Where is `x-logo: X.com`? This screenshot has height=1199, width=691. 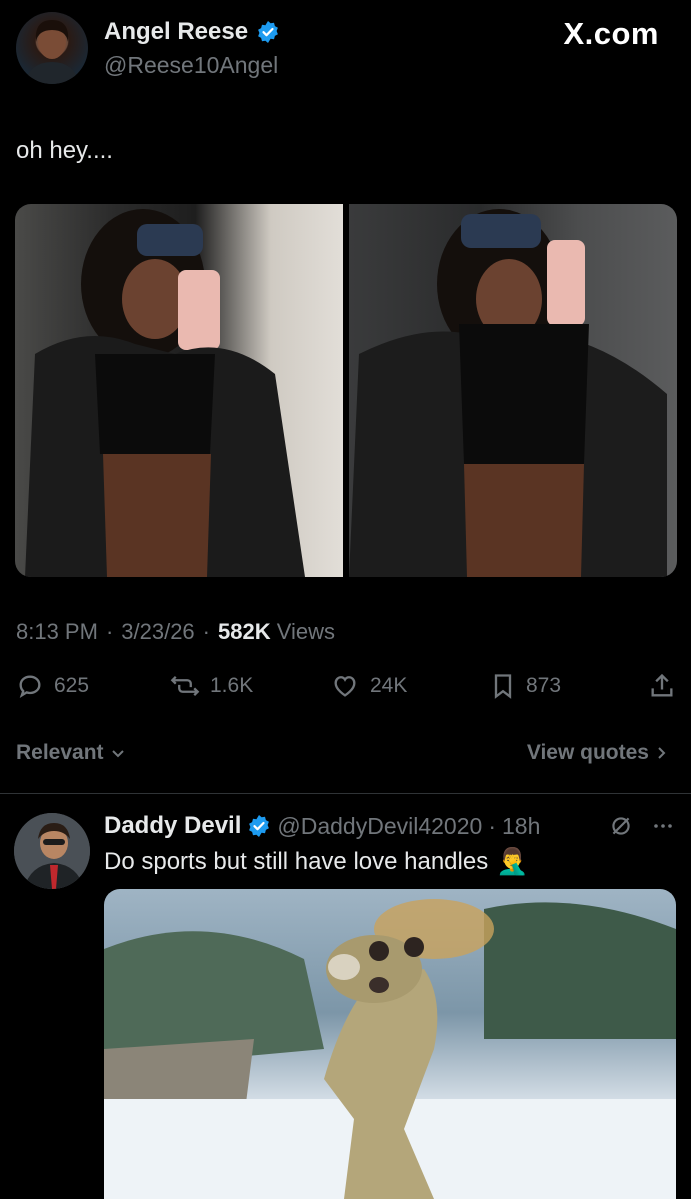 x-logo: X.com is located at coordinates (611, 33).